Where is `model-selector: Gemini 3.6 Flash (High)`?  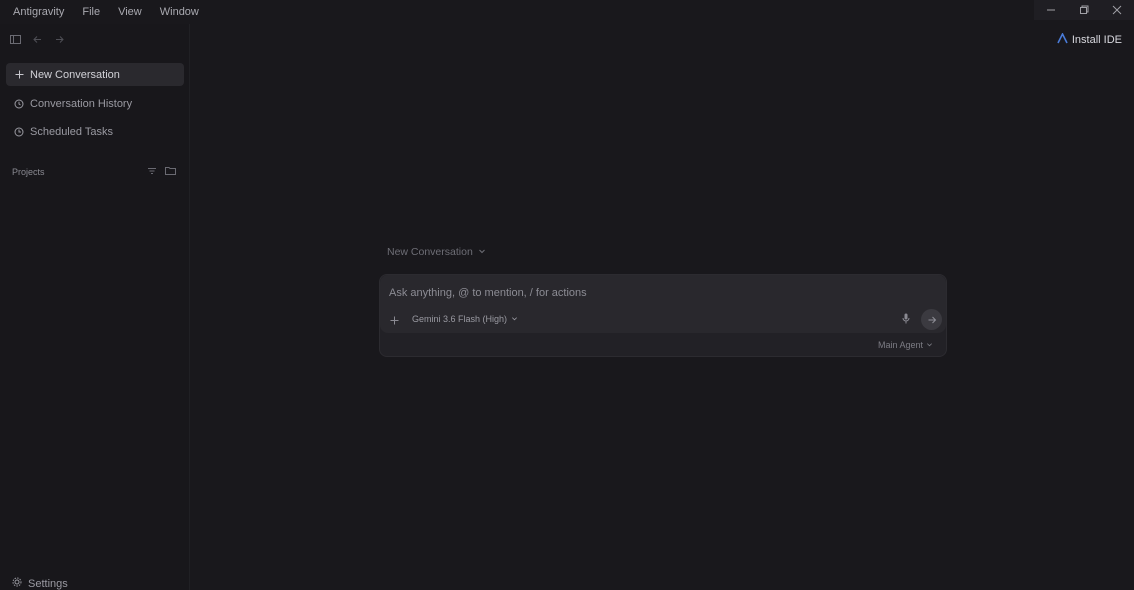
model-selector: Gemini 3.6 Flash (High) is located at coordinates (465, 319).